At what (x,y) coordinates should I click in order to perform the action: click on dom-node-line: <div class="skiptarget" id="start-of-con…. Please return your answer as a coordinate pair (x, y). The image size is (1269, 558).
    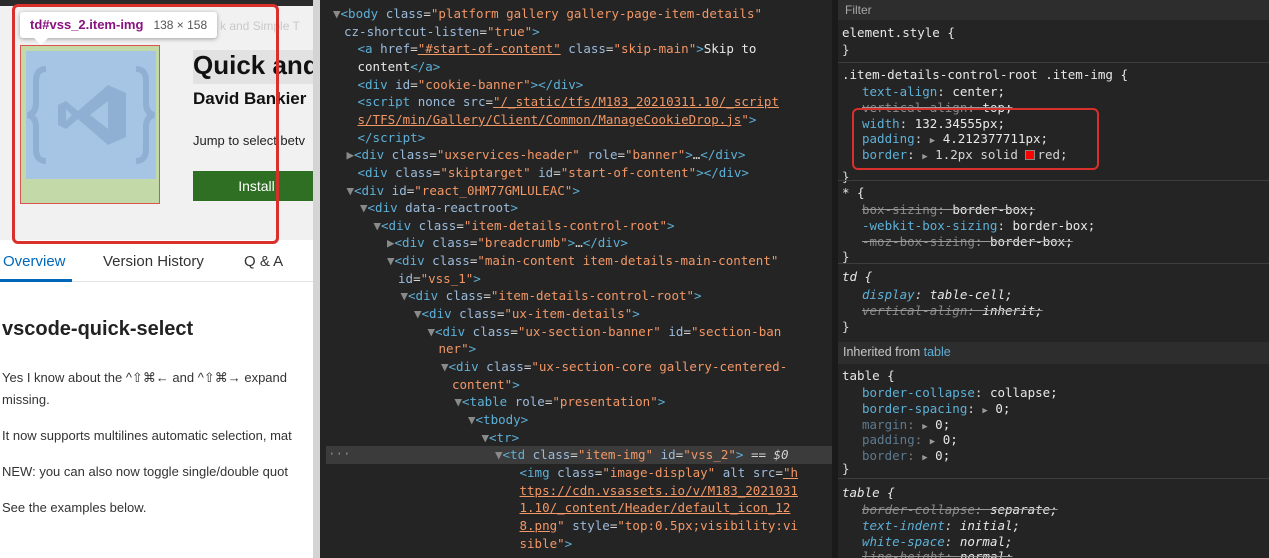
    Looking at the image, I should click on (553, 172).